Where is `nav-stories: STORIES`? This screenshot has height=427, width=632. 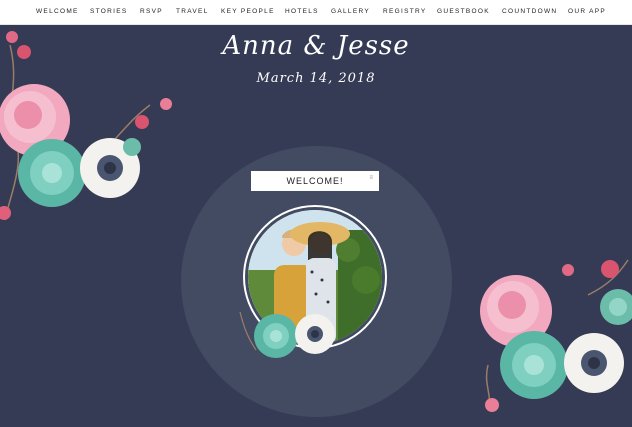
nav-stories: STORIES is located at coordinates (109, 11).